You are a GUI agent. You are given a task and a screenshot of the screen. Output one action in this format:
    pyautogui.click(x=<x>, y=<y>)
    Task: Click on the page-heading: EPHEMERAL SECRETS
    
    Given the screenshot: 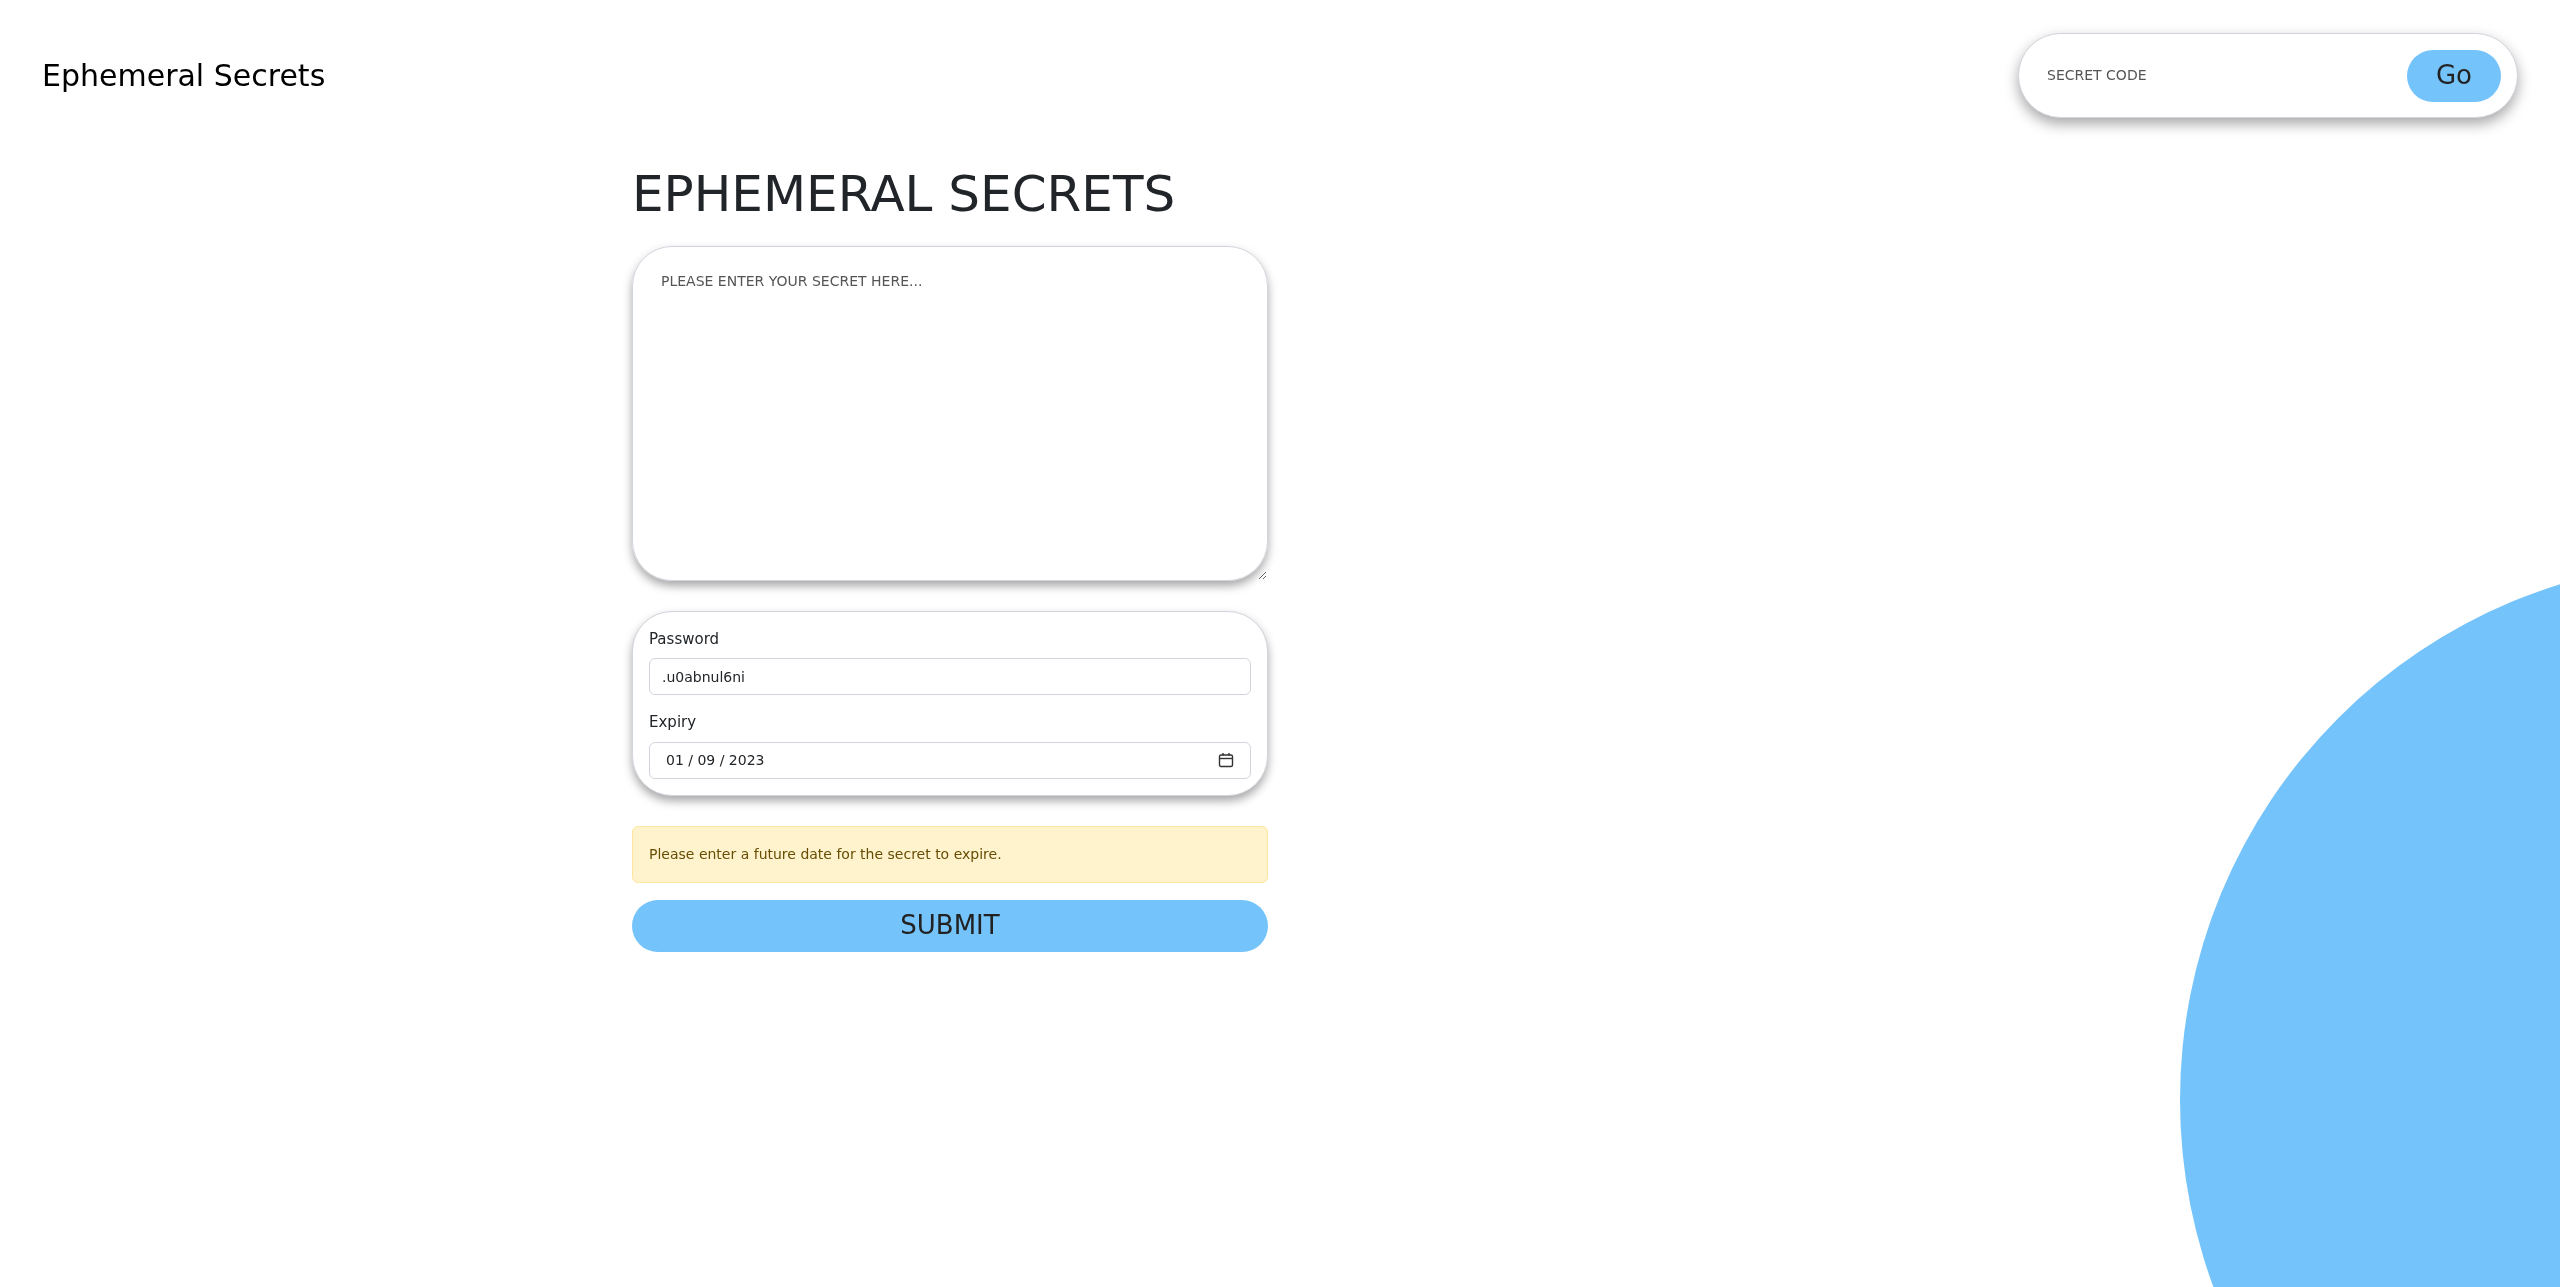 What is the action you would take?
    pyautogui.click(x=904, y=194)
    